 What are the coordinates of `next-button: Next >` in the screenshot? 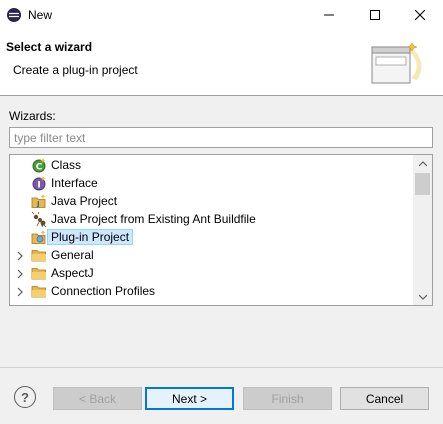 It's located at (189, 398).